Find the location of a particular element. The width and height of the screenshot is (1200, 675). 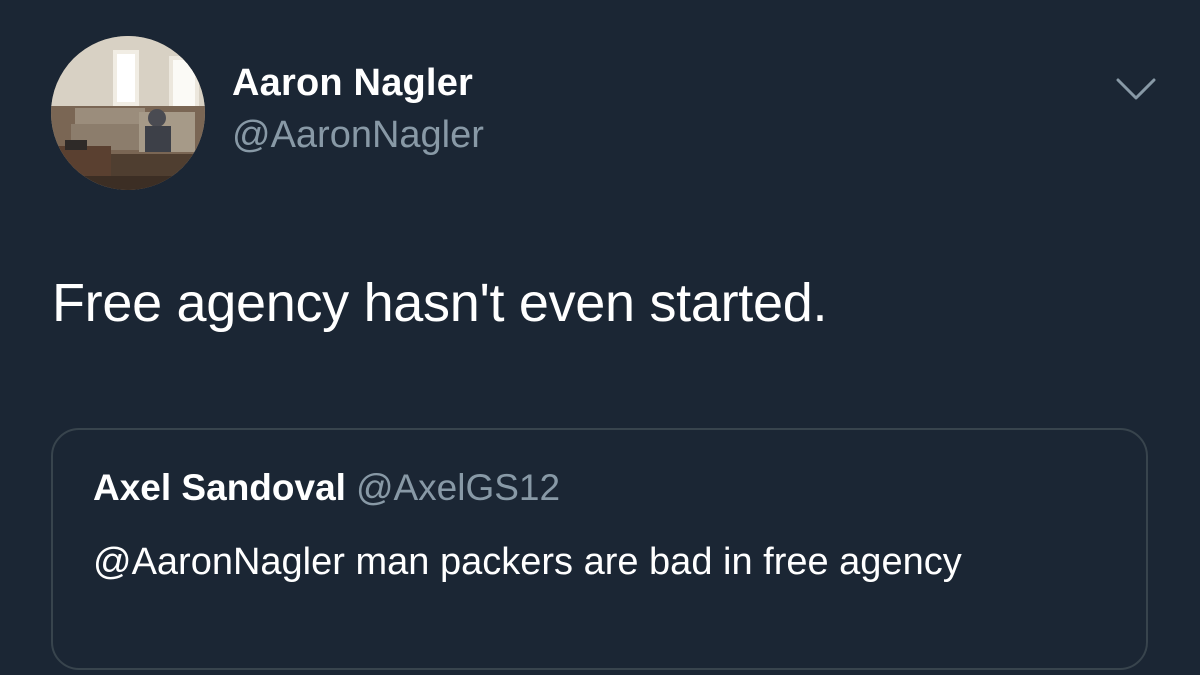

author-display-name: Aaron Nagler is located at coordinates (358, 83).